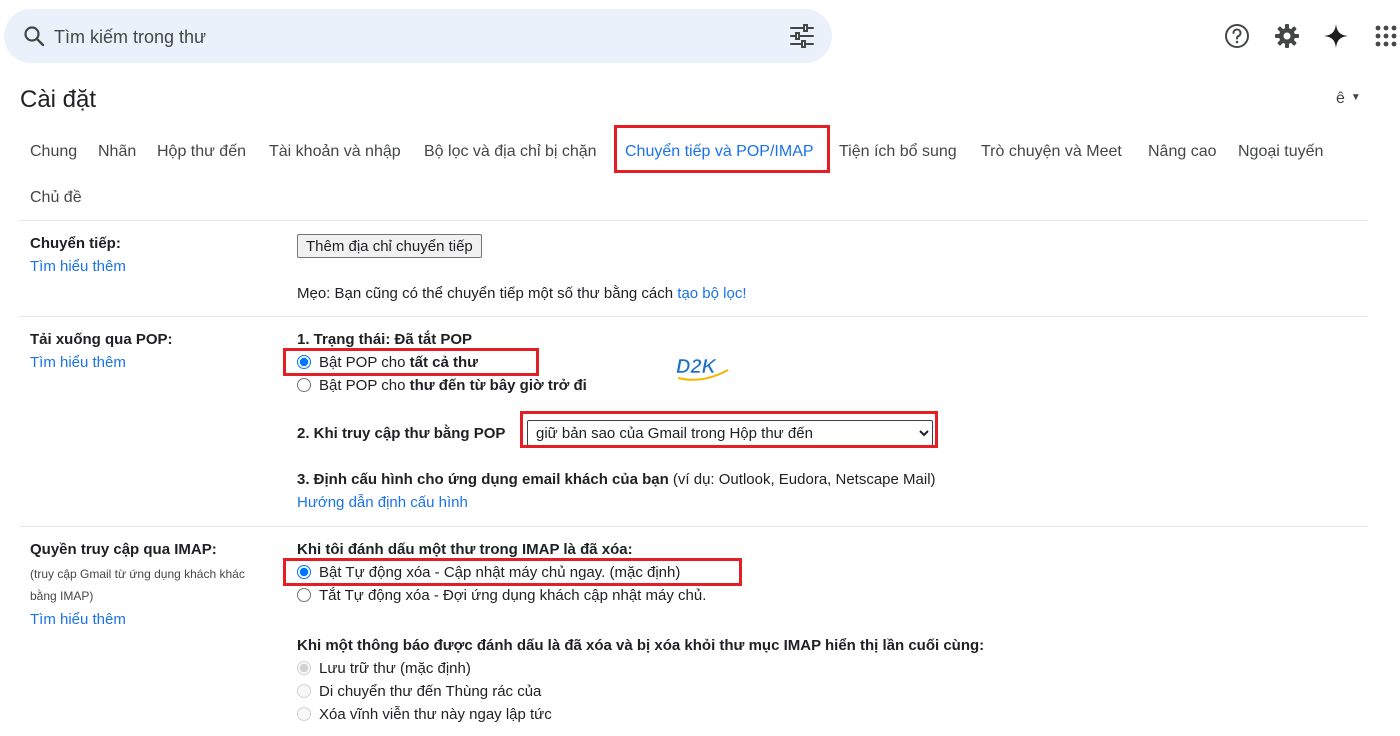 Image resolution: width=1400 pixels, height=736 pixels. Describe the element at coordinates (58, 99) in the screenshot. I see `page-title: Cài đặt` at that location.